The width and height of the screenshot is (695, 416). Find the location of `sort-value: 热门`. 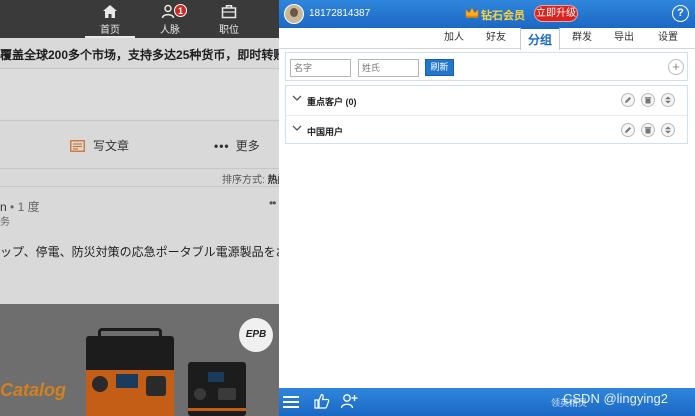

sort-value: 热门 is located at coordinates (273, 180).